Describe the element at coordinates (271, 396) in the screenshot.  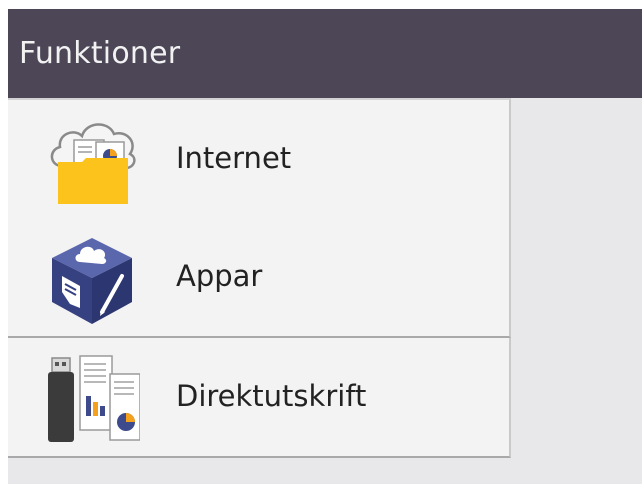
I see `menu-item-label: Direktutskrift` at that location.